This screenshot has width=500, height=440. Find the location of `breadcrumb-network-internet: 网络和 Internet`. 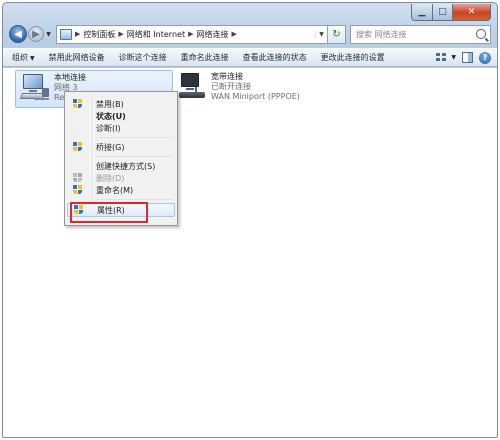

breadcrumb-network-internet: 网络和 Internet is located at coordinates (156, 34).